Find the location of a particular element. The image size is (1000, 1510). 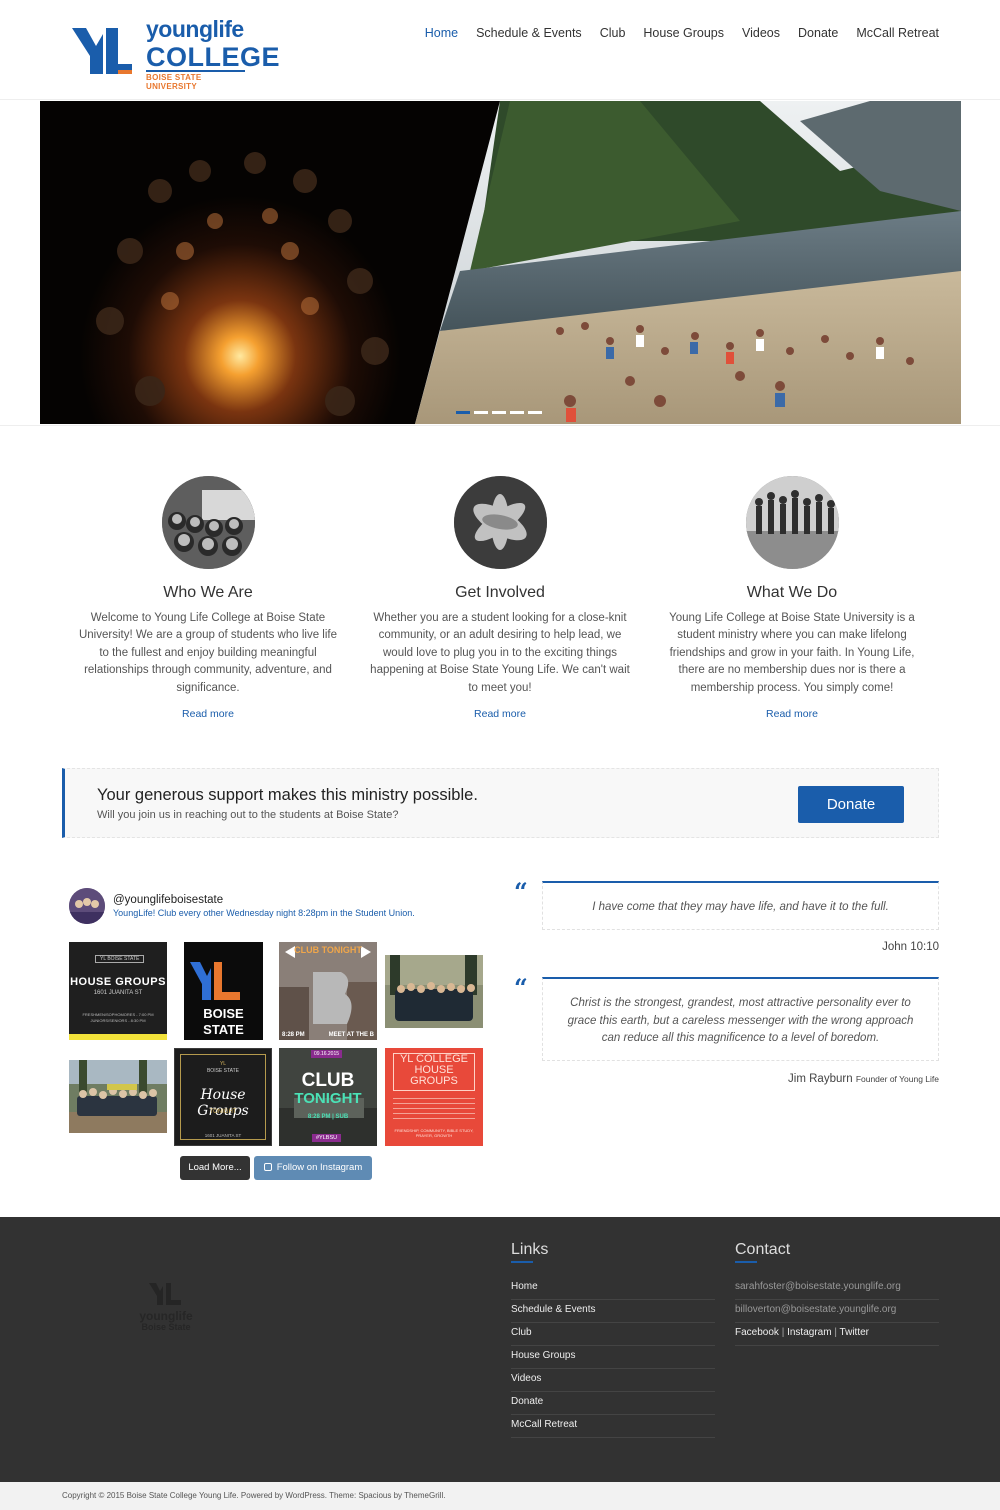

feature-title: Get Involved is located at coordinates (500, 592).